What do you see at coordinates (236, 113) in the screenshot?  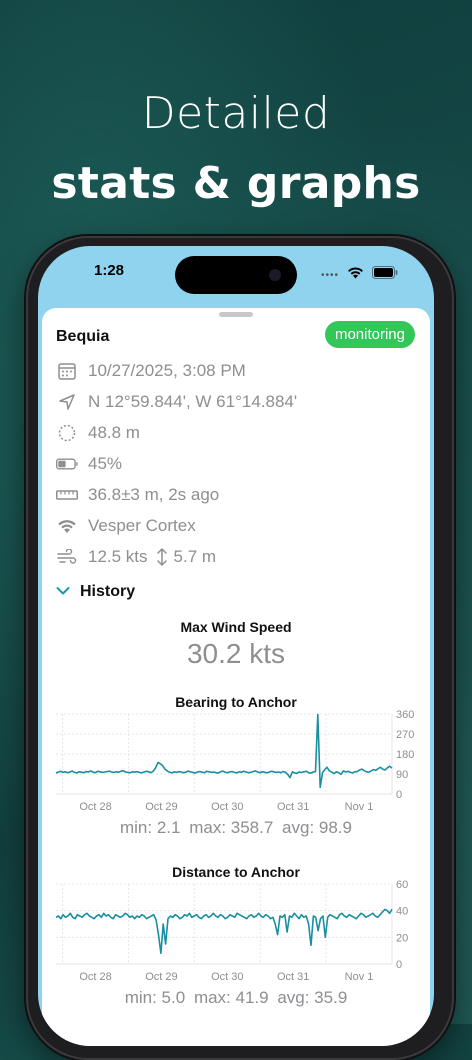 I see `headline-line1: Detailed` at bounding box center [236, 113].